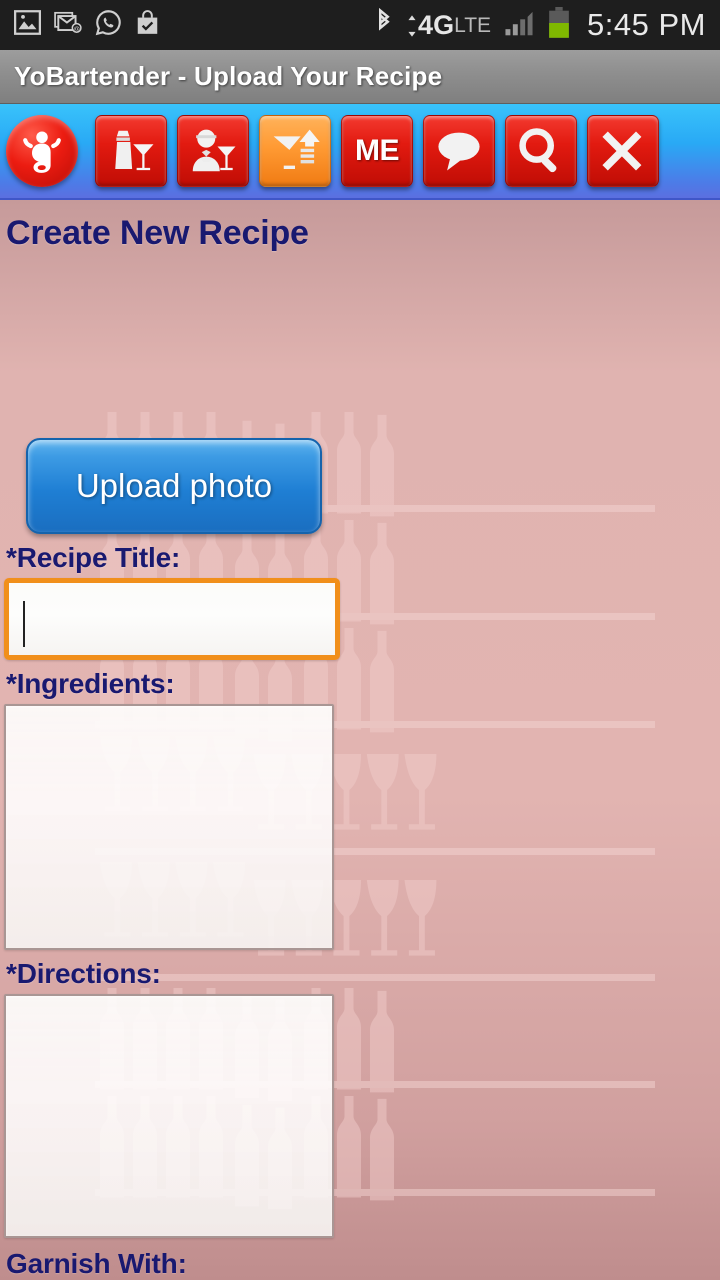  What do you see at coordinates (519, 25) in the screenshot?
I see `signal-bars-icon` at bounding box center [519, 25].